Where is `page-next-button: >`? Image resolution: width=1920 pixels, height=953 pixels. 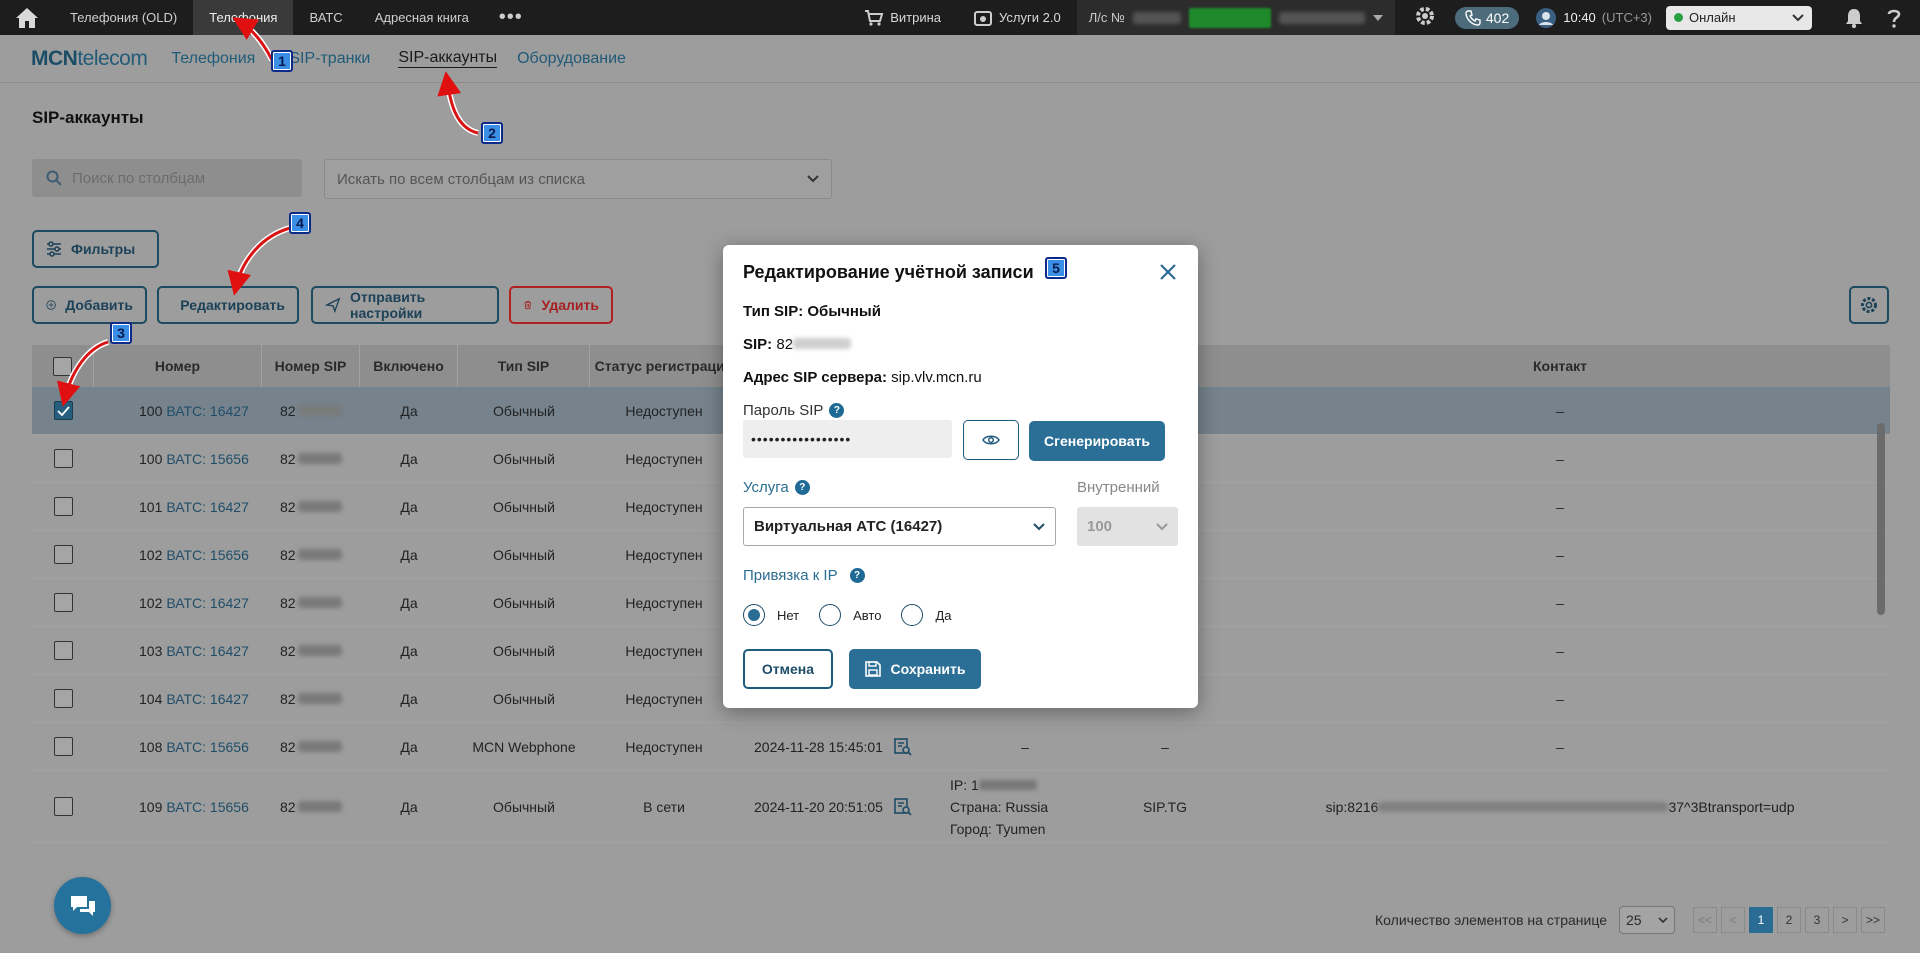
page-next-button: > is located at coordinates (1845, 920).